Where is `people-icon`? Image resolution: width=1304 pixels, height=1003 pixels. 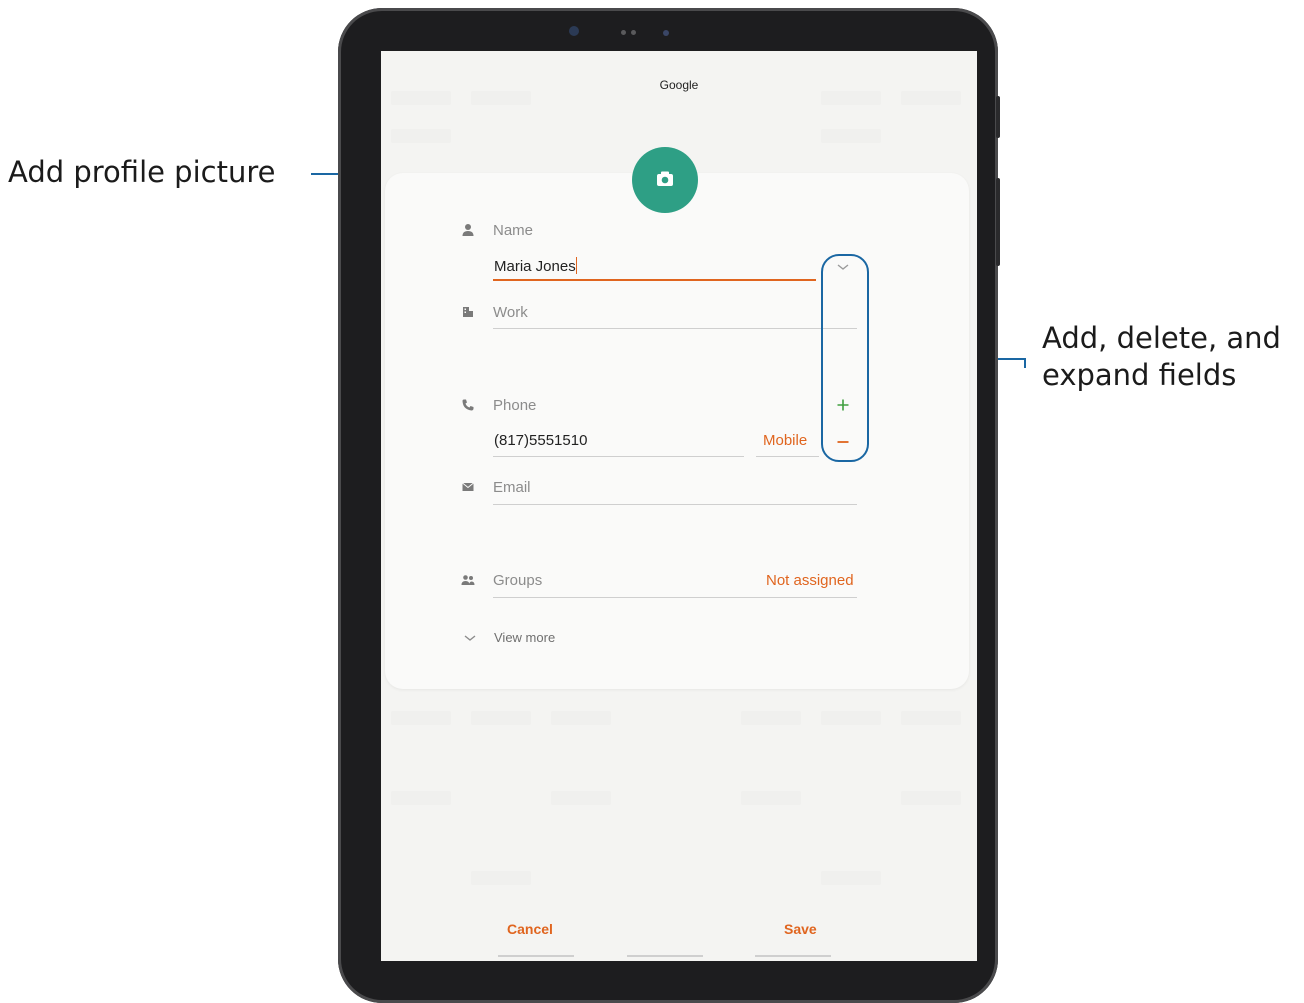 people-icon is located at coordinates (468, 580).